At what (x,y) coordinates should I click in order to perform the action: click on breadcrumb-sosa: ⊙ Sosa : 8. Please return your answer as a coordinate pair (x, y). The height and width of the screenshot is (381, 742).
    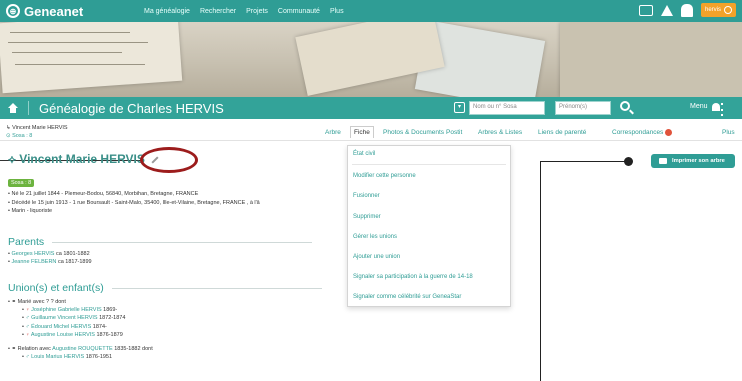
    Looking at the image, I should click on (19, 136).